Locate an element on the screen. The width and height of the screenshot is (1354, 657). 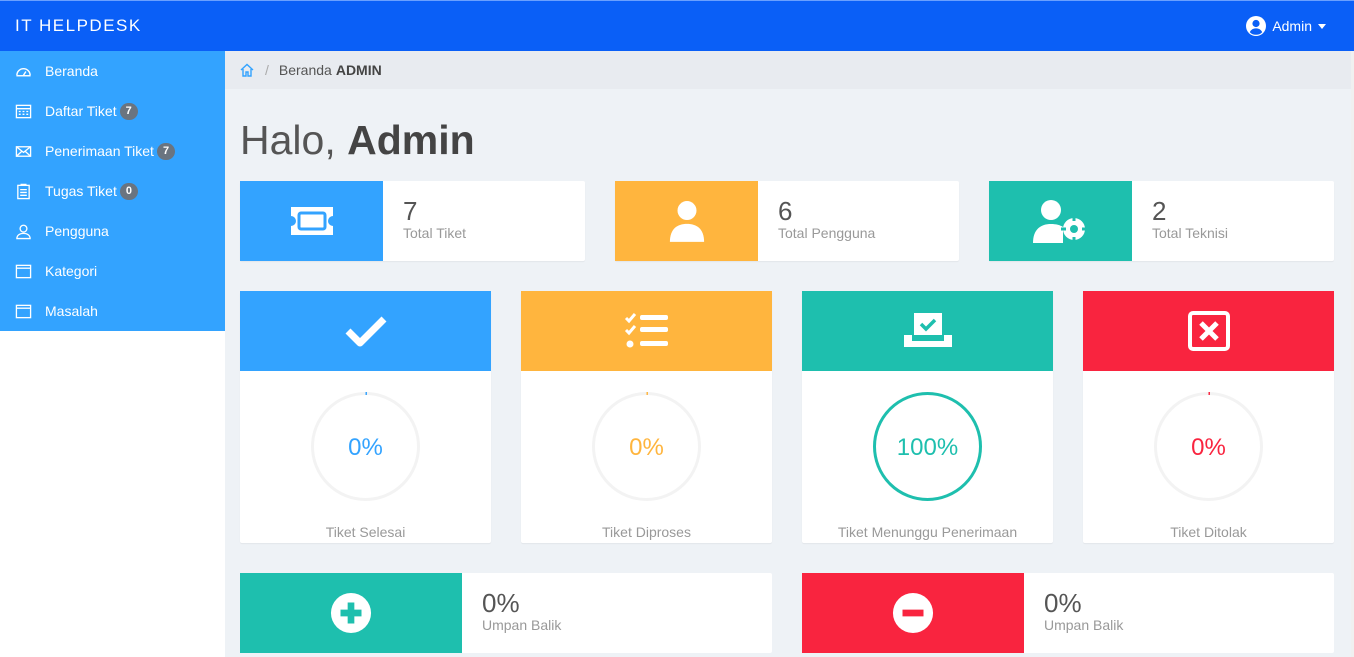
sidebar-item-label: Tugas Tiket is located at coordinates (81, 191).